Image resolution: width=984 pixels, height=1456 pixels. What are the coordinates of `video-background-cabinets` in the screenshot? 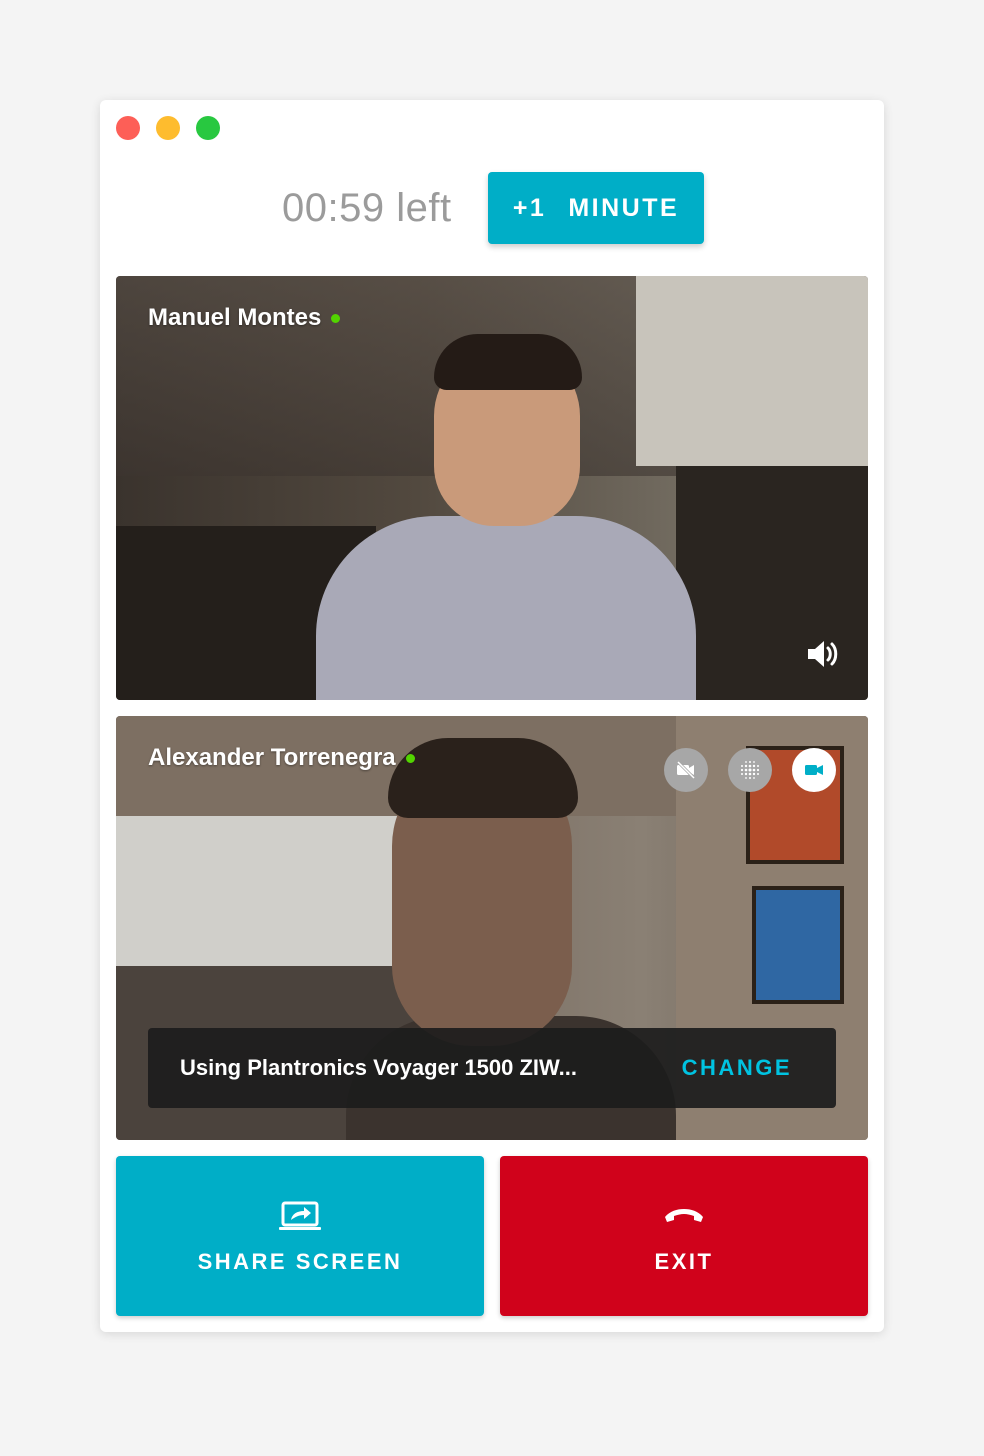 It's located at (261, 896).